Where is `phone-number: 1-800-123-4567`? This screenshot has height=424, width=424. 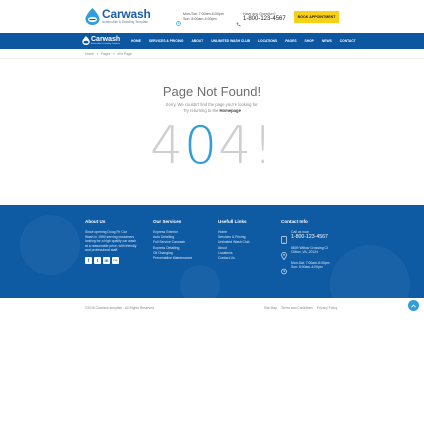
phone-number: 1-800-123-4567 is located at coordinates (264, 19).